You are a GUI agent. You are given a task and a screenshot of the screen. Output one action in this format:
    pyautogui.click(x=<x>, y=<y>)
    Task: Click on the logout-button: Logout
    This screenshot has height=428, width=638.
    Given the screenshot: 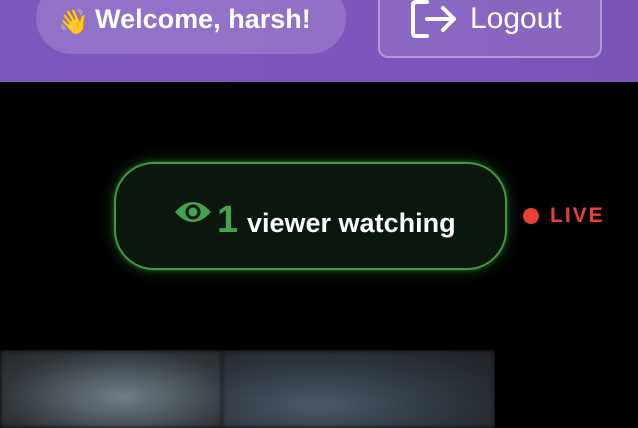 What is the action you would take?
    pyautogui.click(x=490, y=29)
    